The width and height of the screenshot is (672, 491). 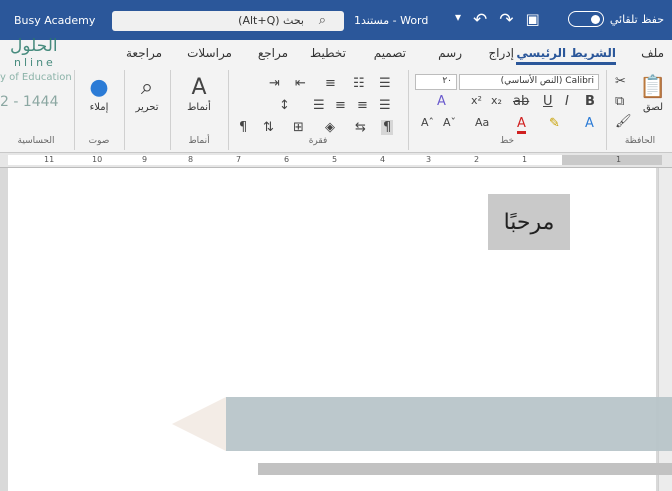 What do you see at coordinates (566, 55) in the screenshot?
I see `tab-home: الشريط الرئيسي` at bounding box center [566, 55].